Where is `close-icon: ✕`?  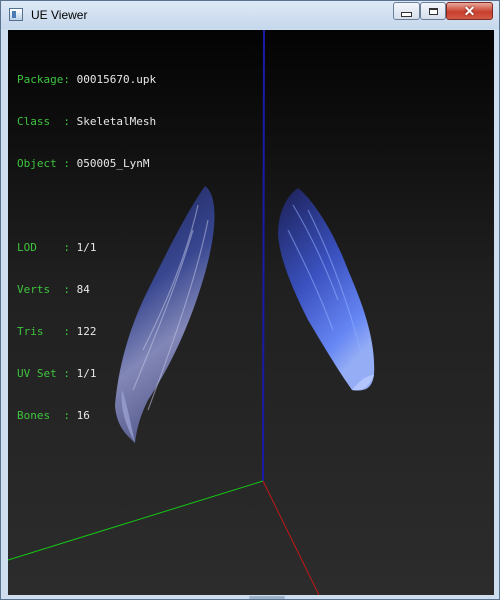 close-icon: ✕ is located at coordinates (469, 11).